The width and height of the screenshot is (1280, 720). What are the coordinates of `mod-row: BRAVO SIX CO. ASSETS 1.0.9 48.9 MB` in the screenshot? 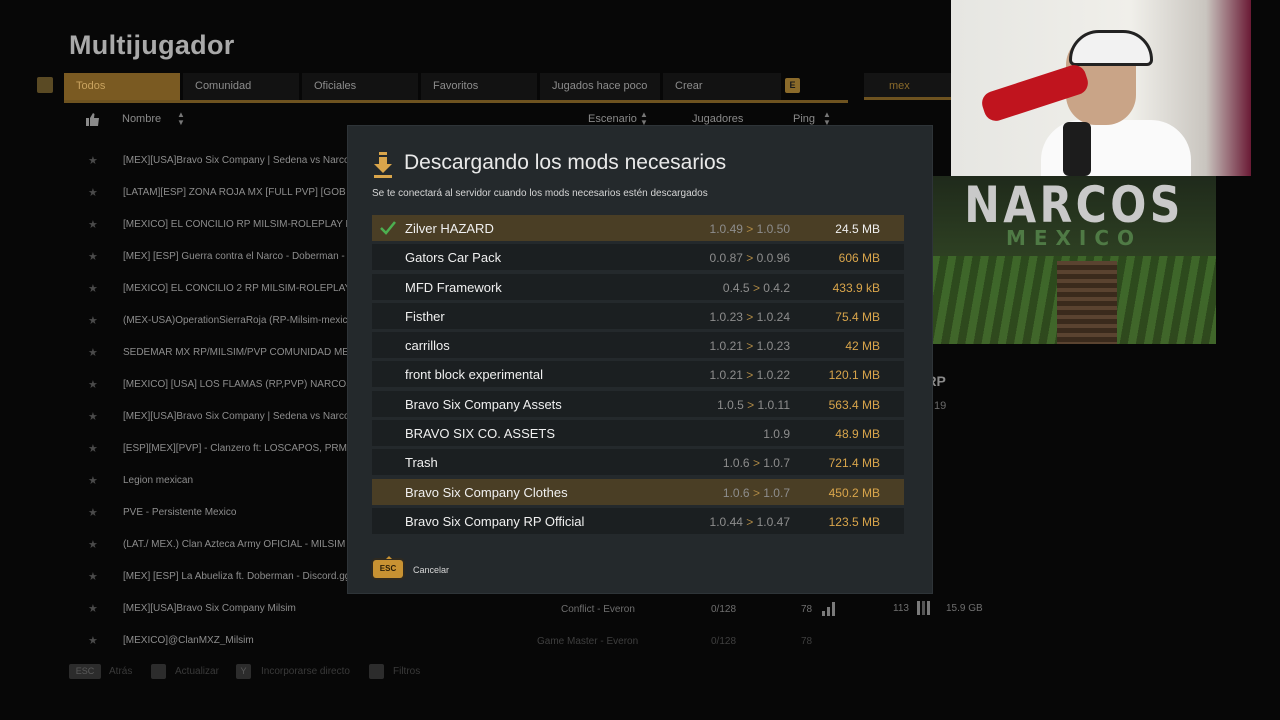 It's located at (638, 433).